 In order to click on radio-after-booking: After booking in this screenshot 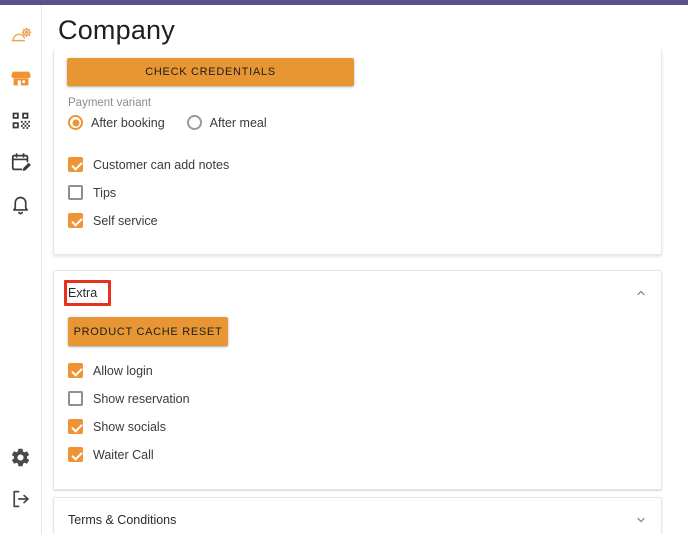, I will do `click(116, 122)`.